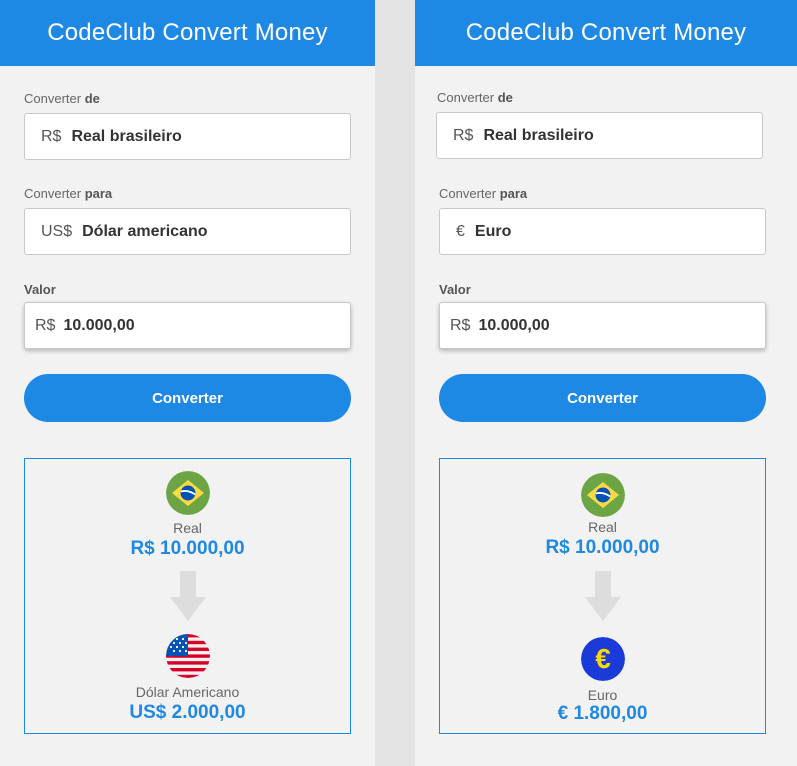 Image resolution: width=797 pixels, height=766 pixels. I want to click on to-result-amount: US$ 2.000,00, so click(187, 712).